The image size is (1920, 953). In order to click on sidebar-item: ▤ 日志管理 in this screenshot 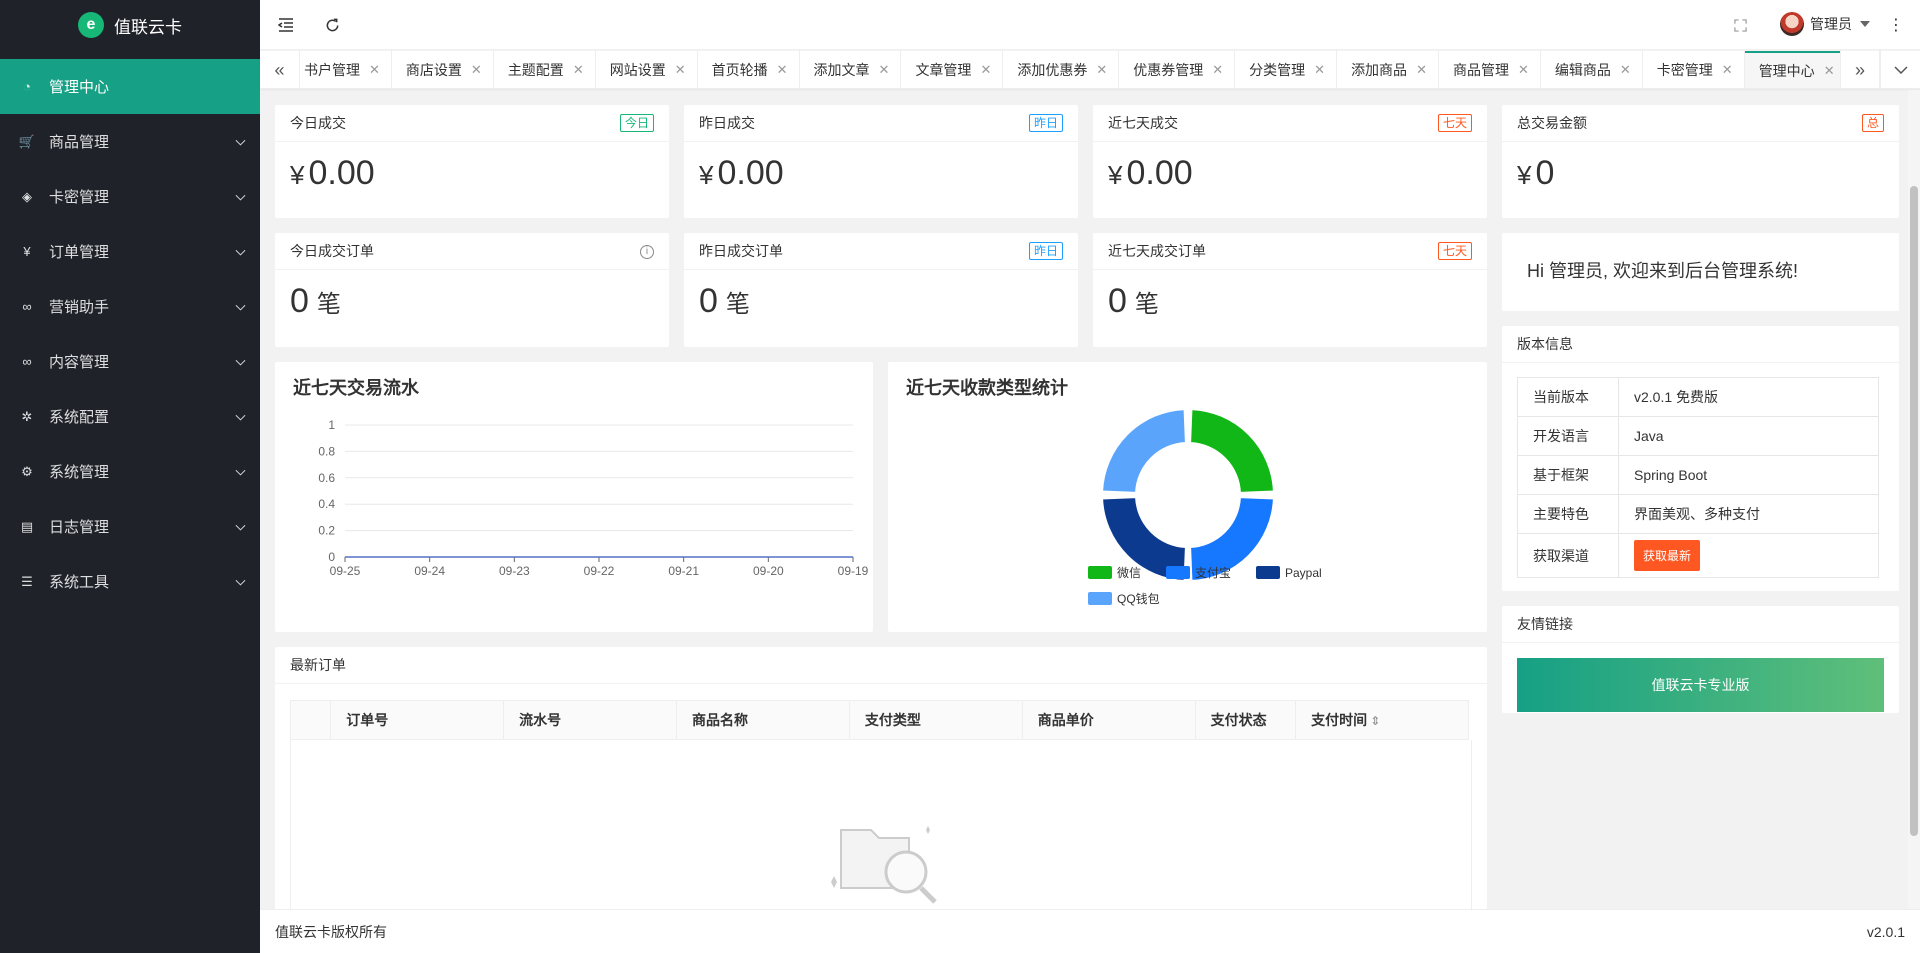, I will do `click(130, 526)`.